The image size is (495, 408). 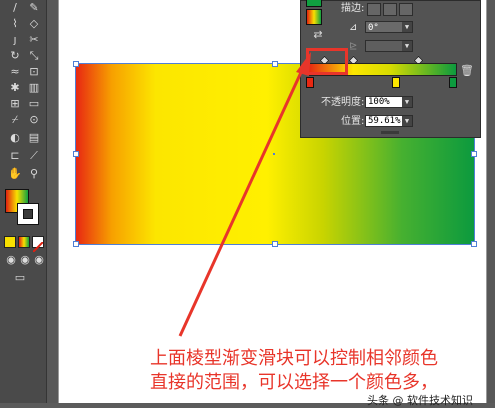 I want to click on annotation-text: 上面棱型渐变滑块可以控制相邻颜色 直接的范围，可以选择一个颜色多，, so click(x=320, y=371).